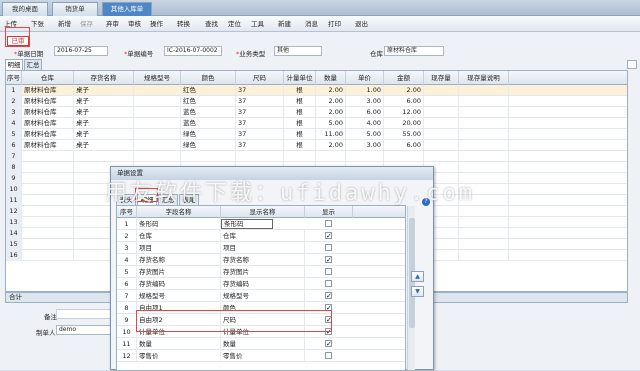 The width and height of the screenshot is (640, 371). I want to click on list-item: 2 仓库 仓库 ✓, so click(261, 236).